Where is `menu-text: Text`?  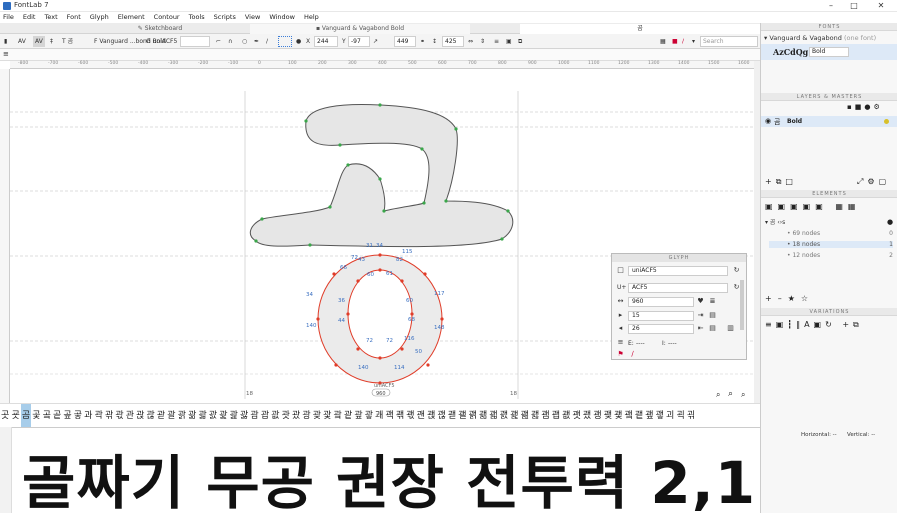
menu-text: Text is located at coordinates (49, 17).